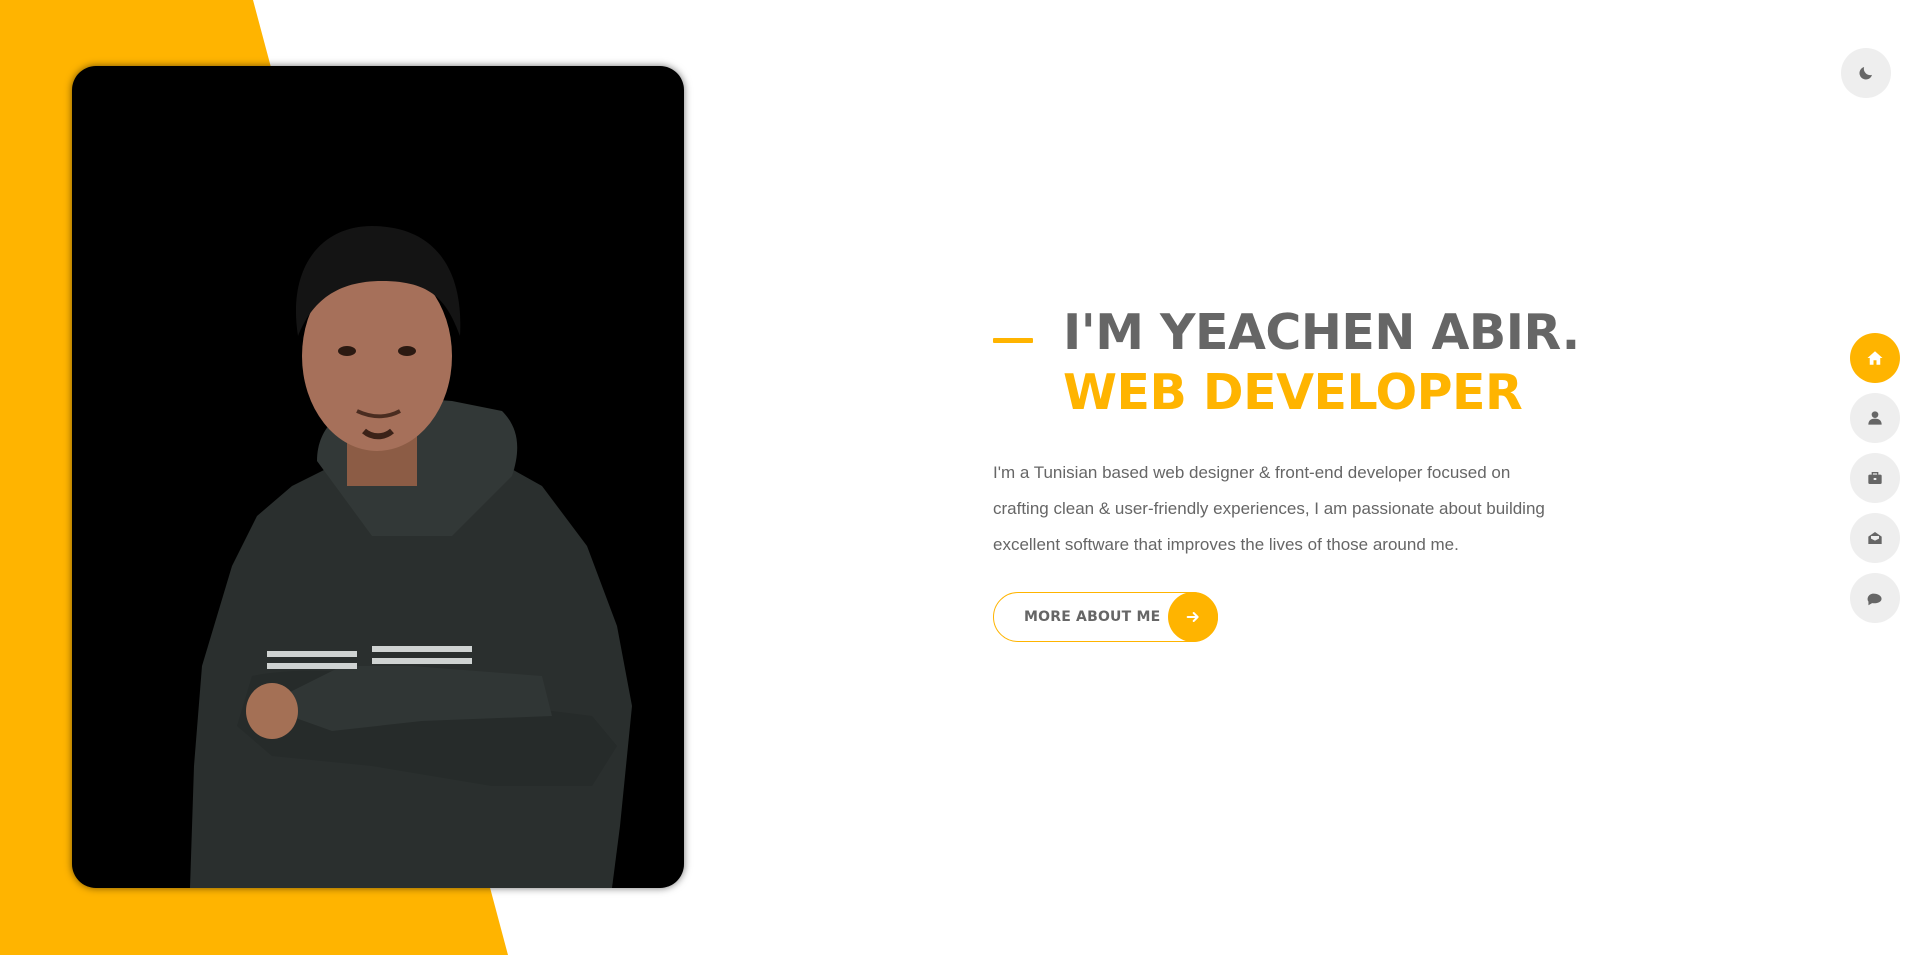  What do you see at coordinates (1193, 617) in the screenshot?
I see `arrow-right-icon` at bounding box center [1193, 617].